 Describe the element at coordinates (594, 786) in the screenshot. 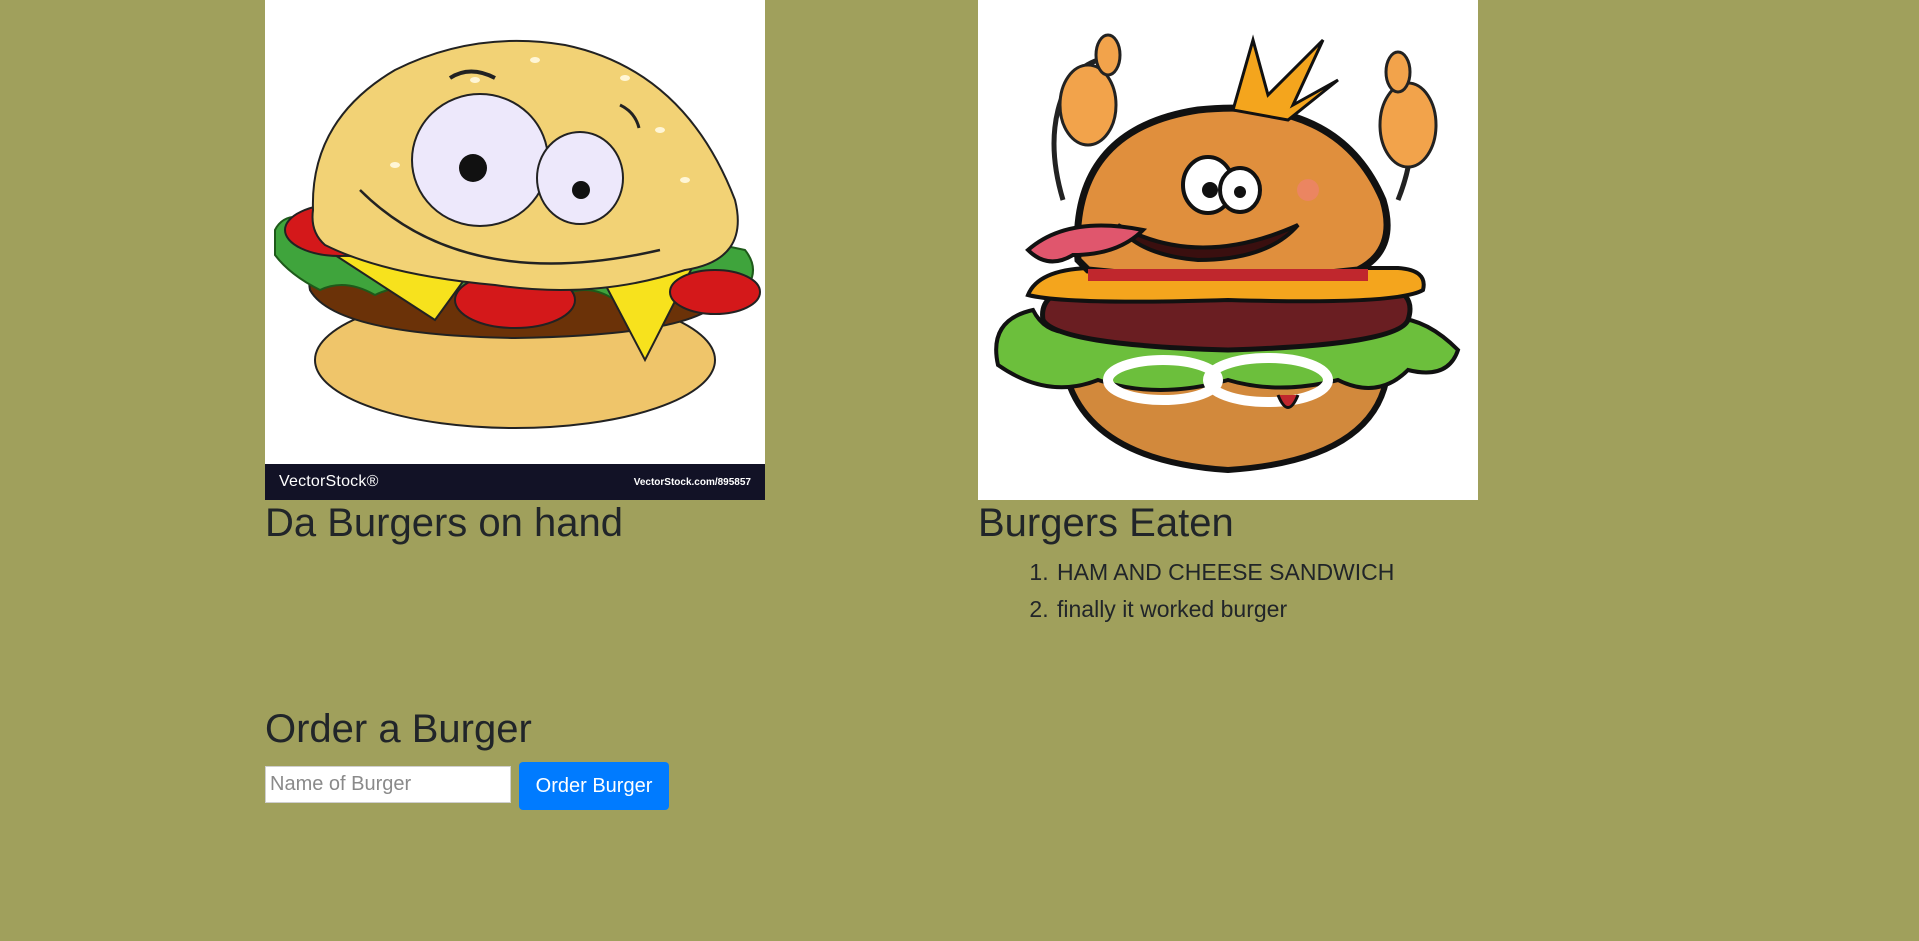

I see `order-burger-button: Order Burger` at that location.